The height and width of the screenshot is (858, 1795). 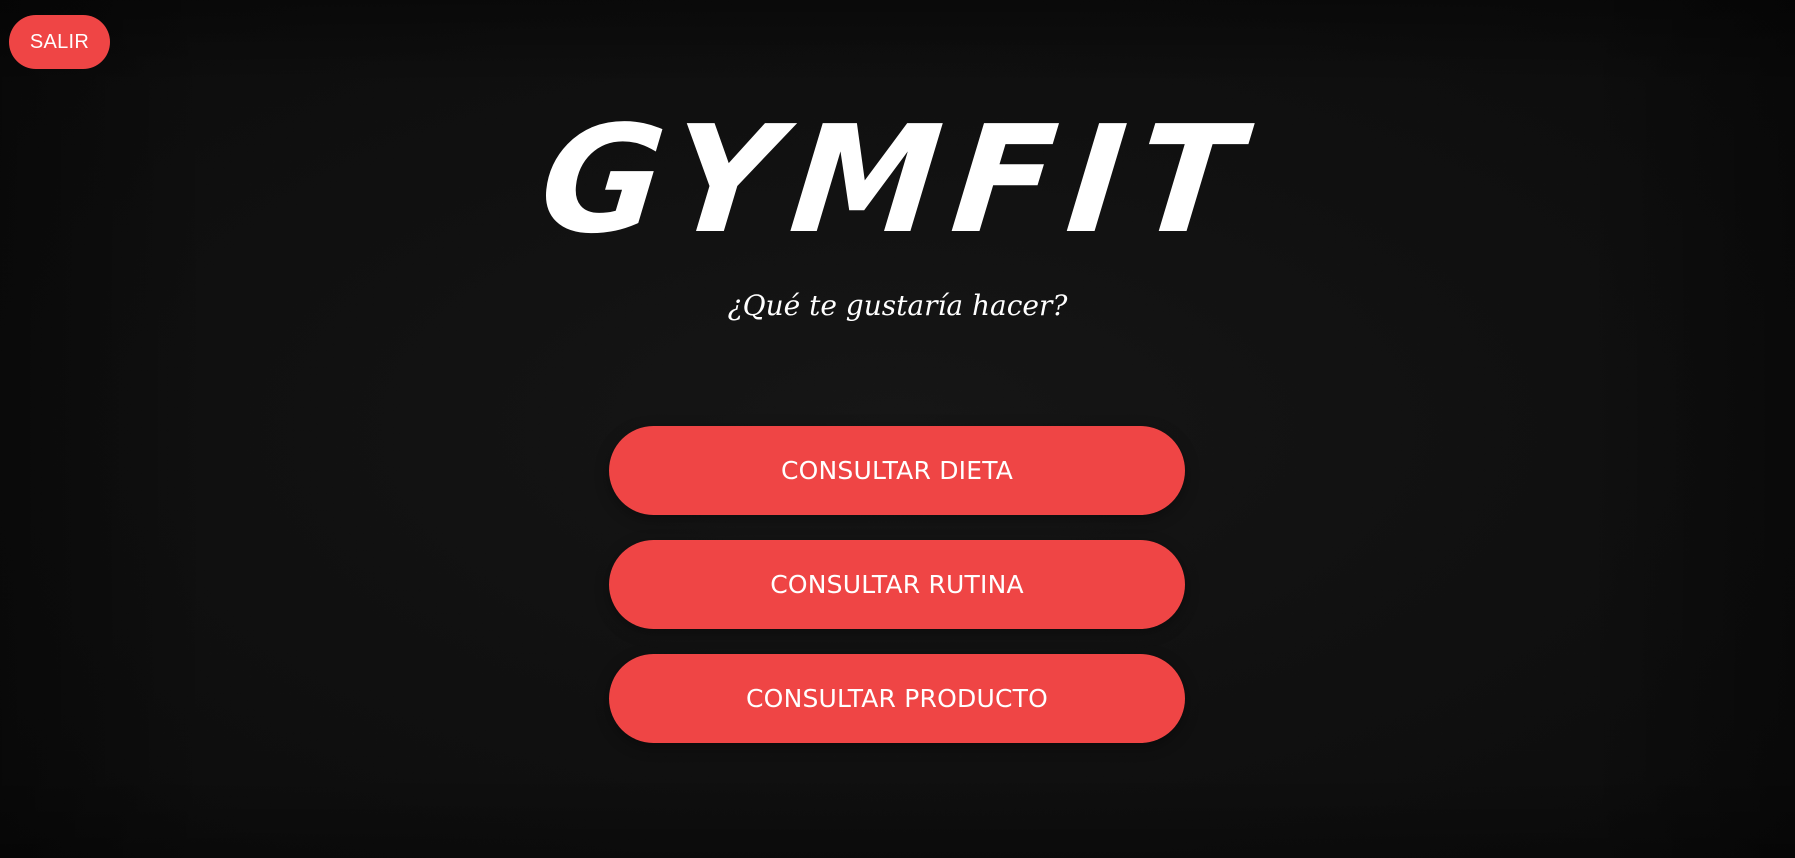 I want to click on consult-routine-button: CONSULTAR RUTINA, so click(x=897, y=584).